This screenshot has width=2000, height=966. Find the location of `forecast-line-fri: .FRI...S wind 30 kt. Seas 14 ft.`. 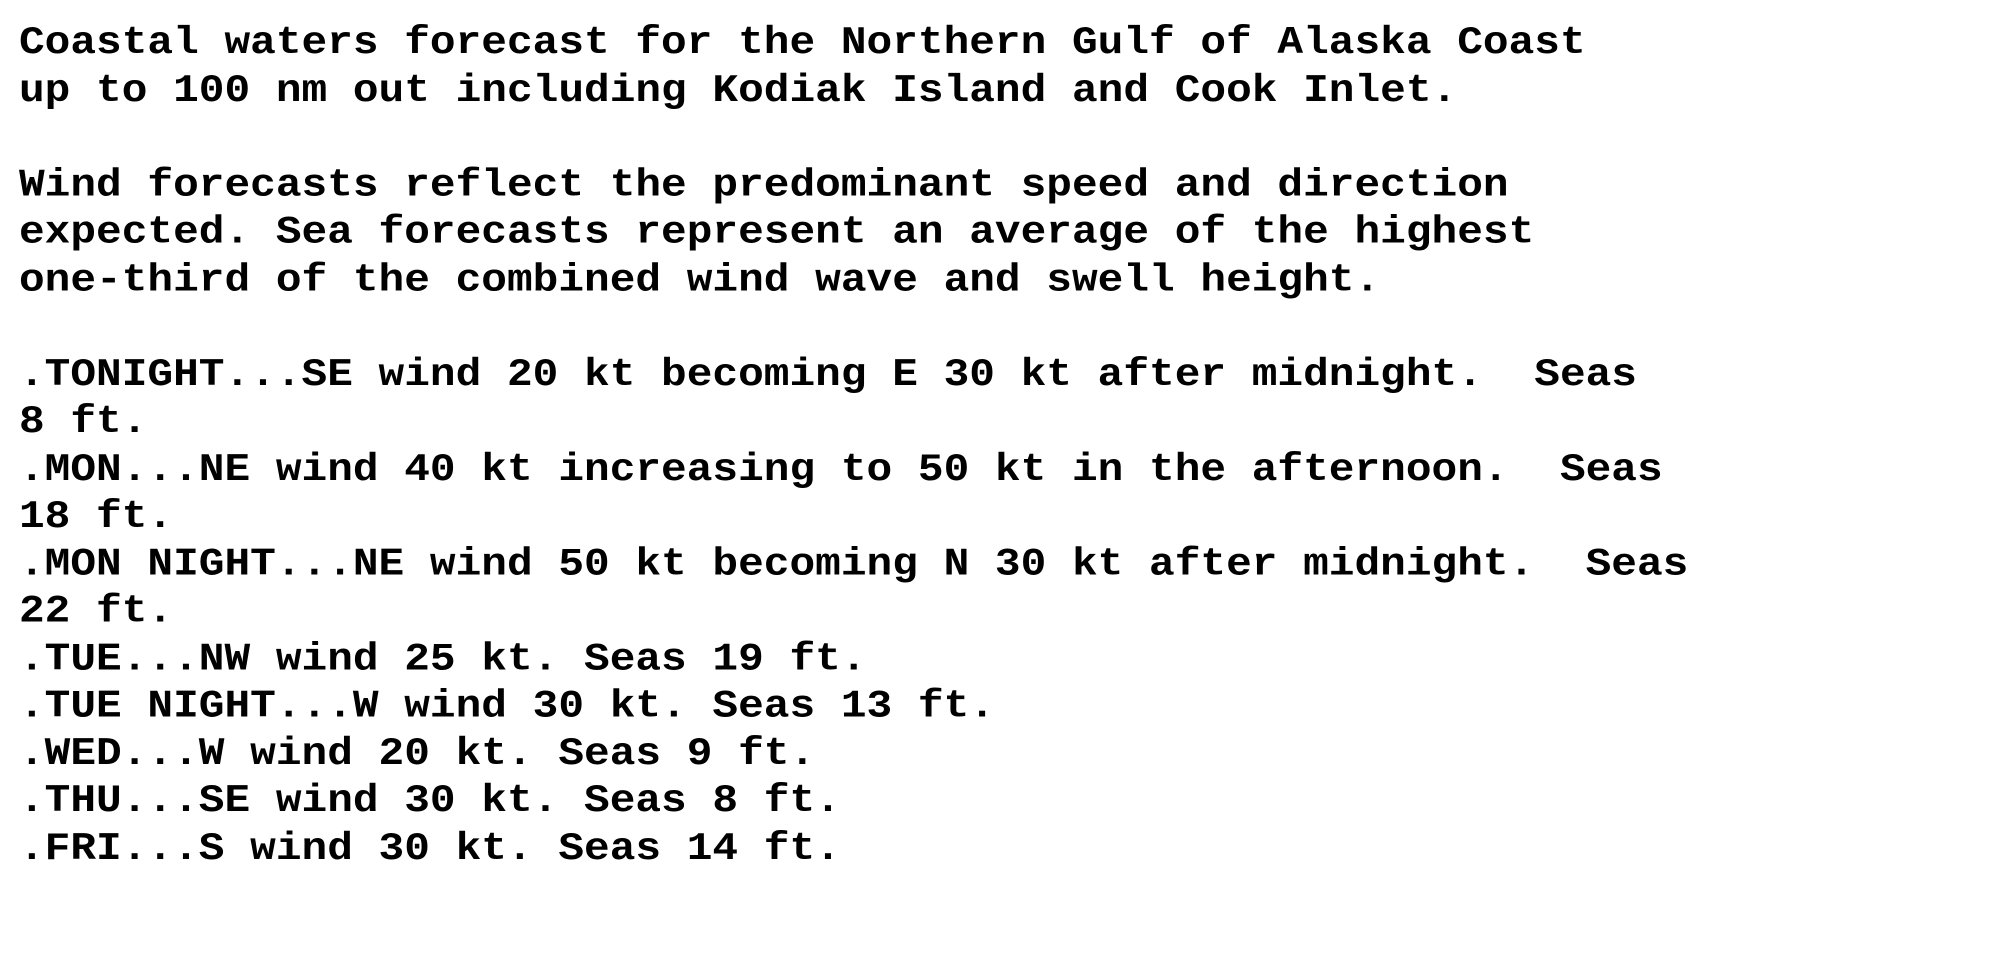

forecast-line-fri: .FRI...S wind 30 kt. Seas 14 ft. is located at coordinates (430, 848).